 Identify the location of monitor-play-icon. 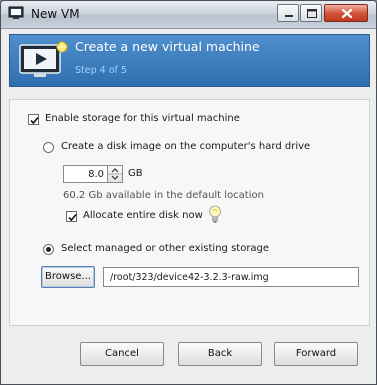
(44, 61).